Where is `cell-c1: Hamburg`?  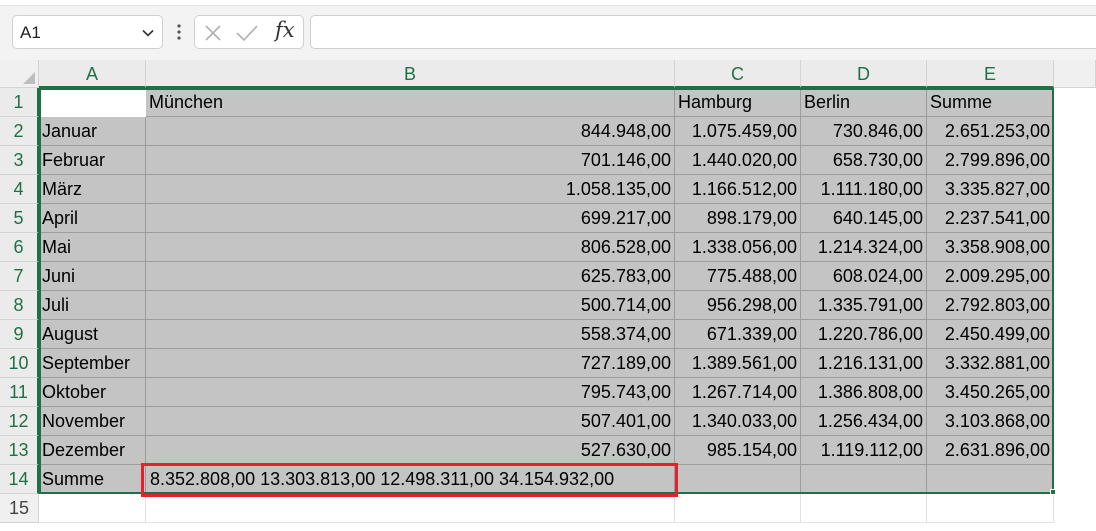 cell-c1: Hamburg is located at coordinates (738, 102).